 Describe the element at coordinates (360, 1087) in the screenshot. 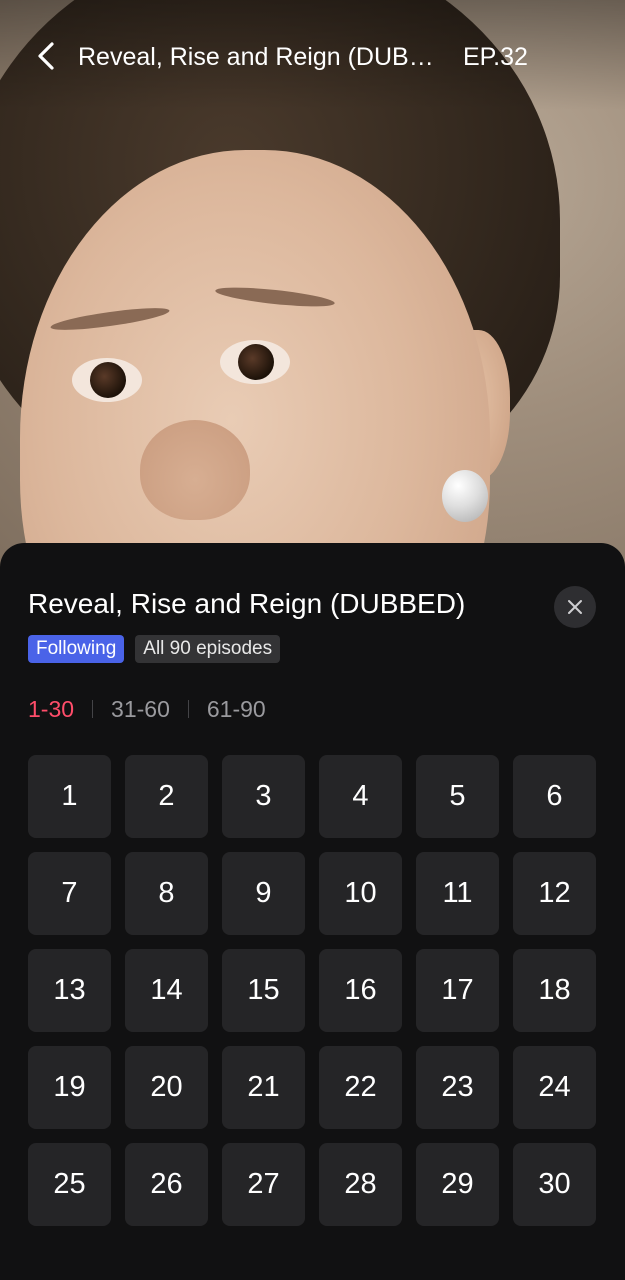

I see `episode-tile: 22` at that location.